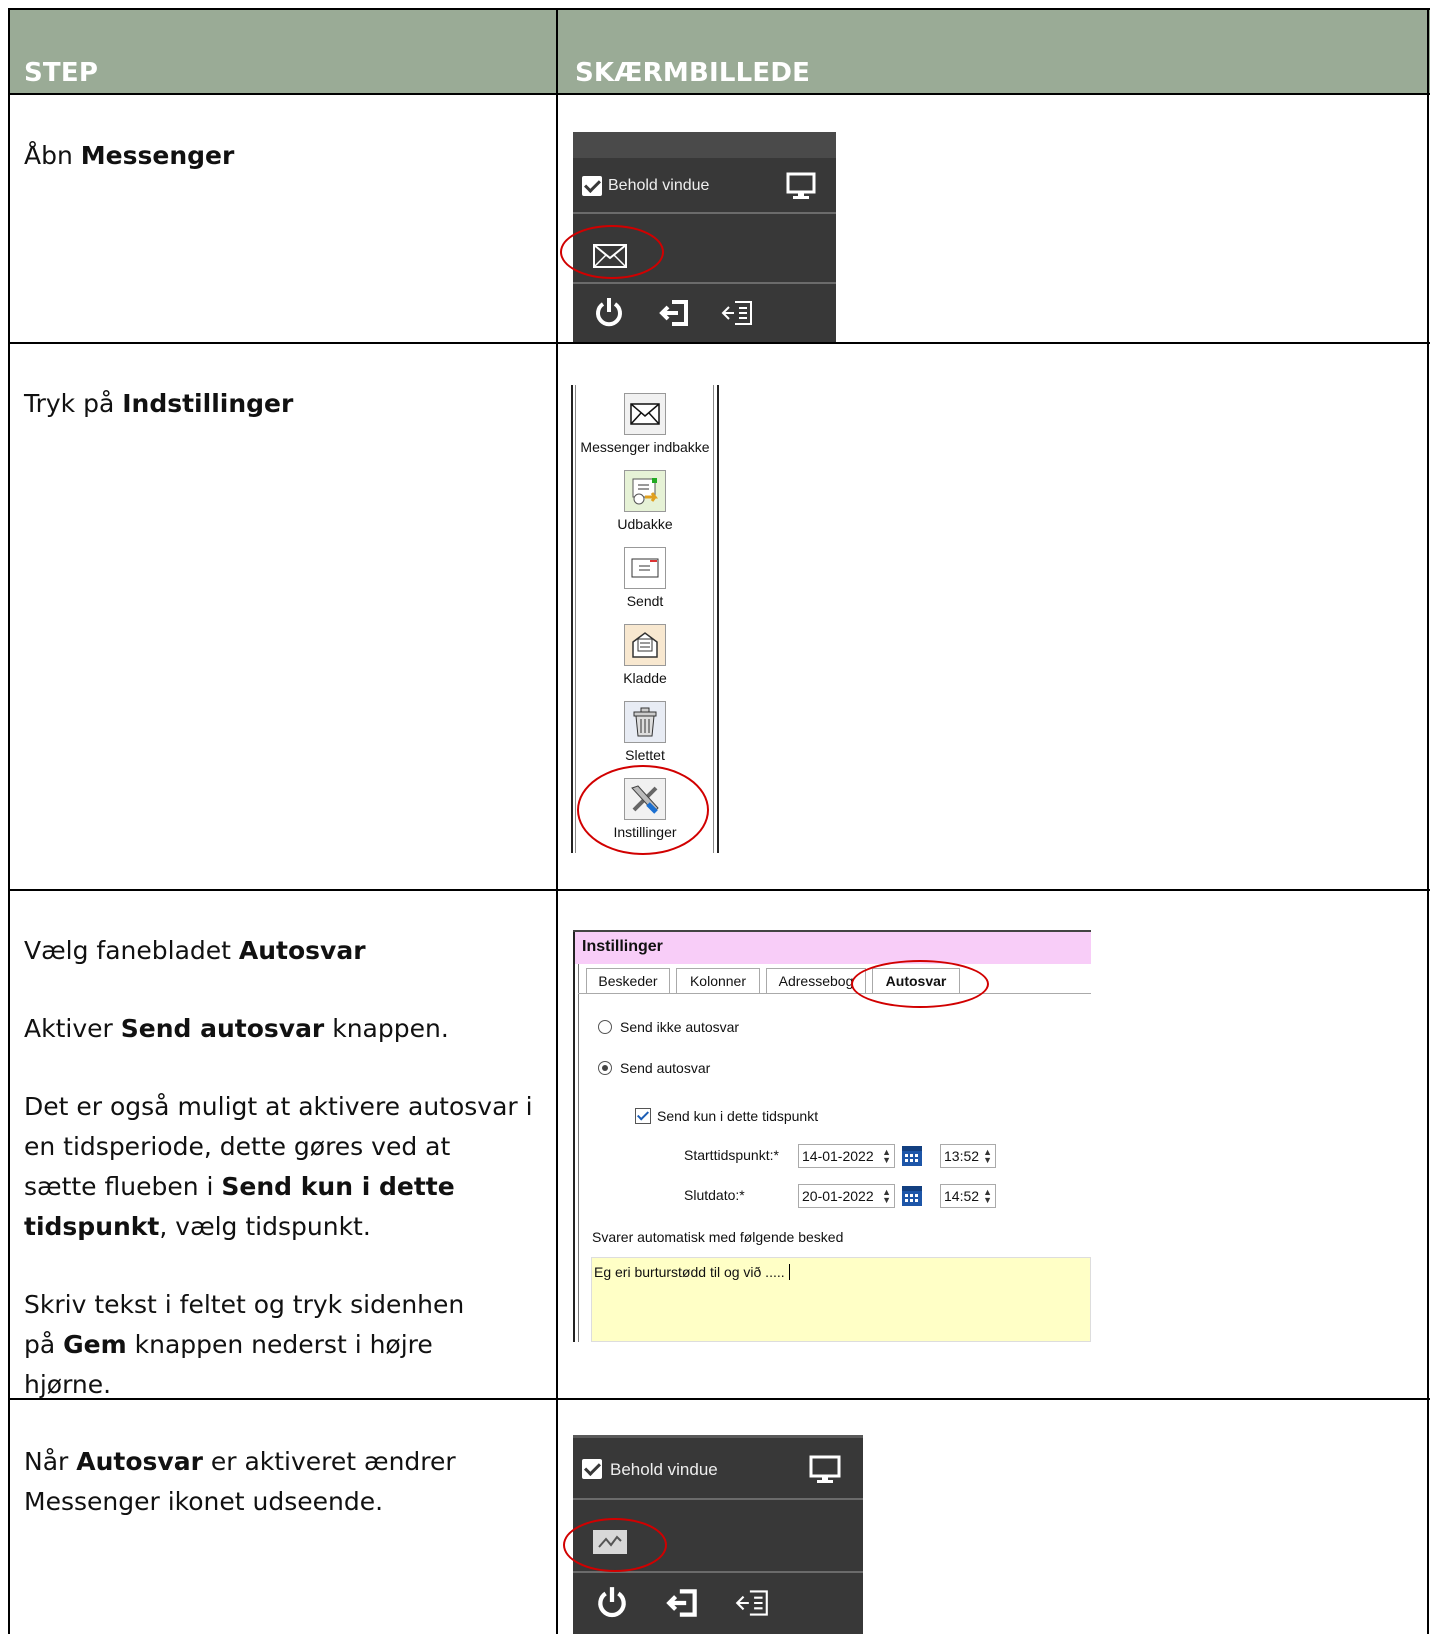 The height and width of the screenshot is (1634, 1430). Describe the element at coordinates (645, 491) in the screenshot. I see `outbox-icon` at that location.